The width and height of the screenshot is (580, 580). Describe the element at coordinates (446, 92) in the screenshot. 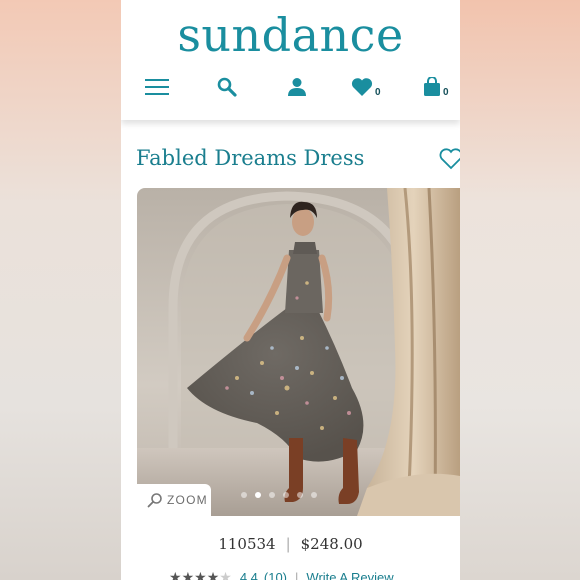

I see `cart-count: 0` at that location.